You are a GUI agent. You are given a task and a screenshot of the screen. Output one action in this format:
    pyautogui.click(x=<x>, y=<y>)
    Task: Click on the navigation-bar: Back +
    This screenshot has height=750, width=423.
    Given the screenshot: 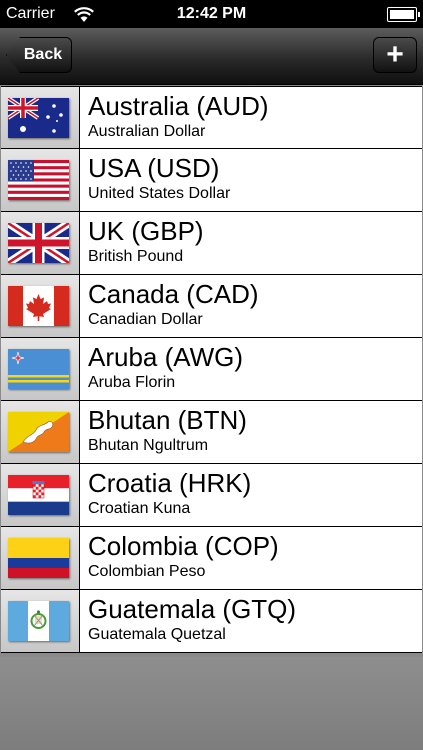 What is the action you would take?
    pyautogui.click(x=211, y=56)
    